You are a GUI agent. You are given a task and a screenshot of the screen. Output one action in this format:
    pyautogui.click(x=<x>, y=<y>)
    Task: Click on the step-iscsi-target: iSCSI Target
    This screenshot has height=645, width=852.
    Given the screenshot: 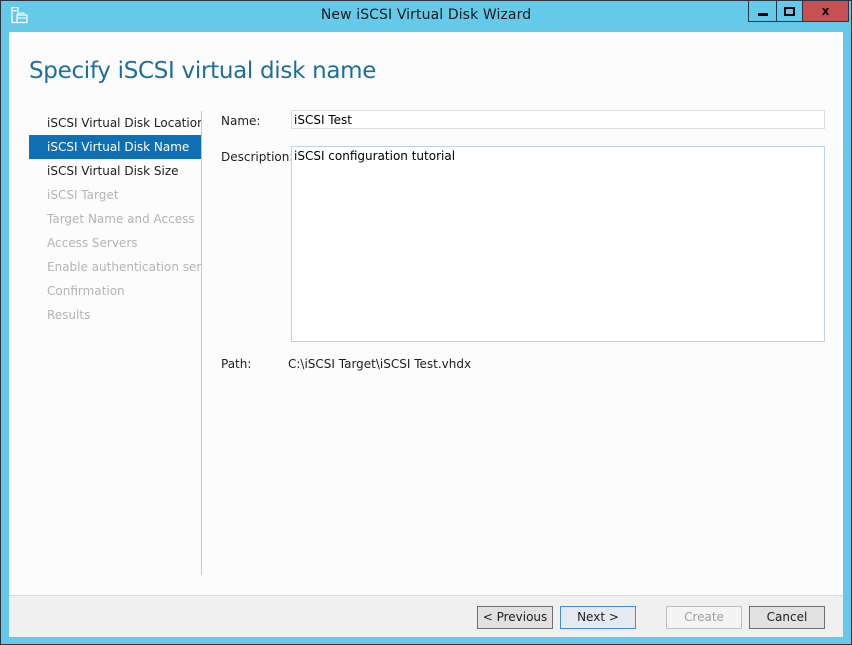 What is the action you would take?
    pyautogui.click(x=83, y=195)
    